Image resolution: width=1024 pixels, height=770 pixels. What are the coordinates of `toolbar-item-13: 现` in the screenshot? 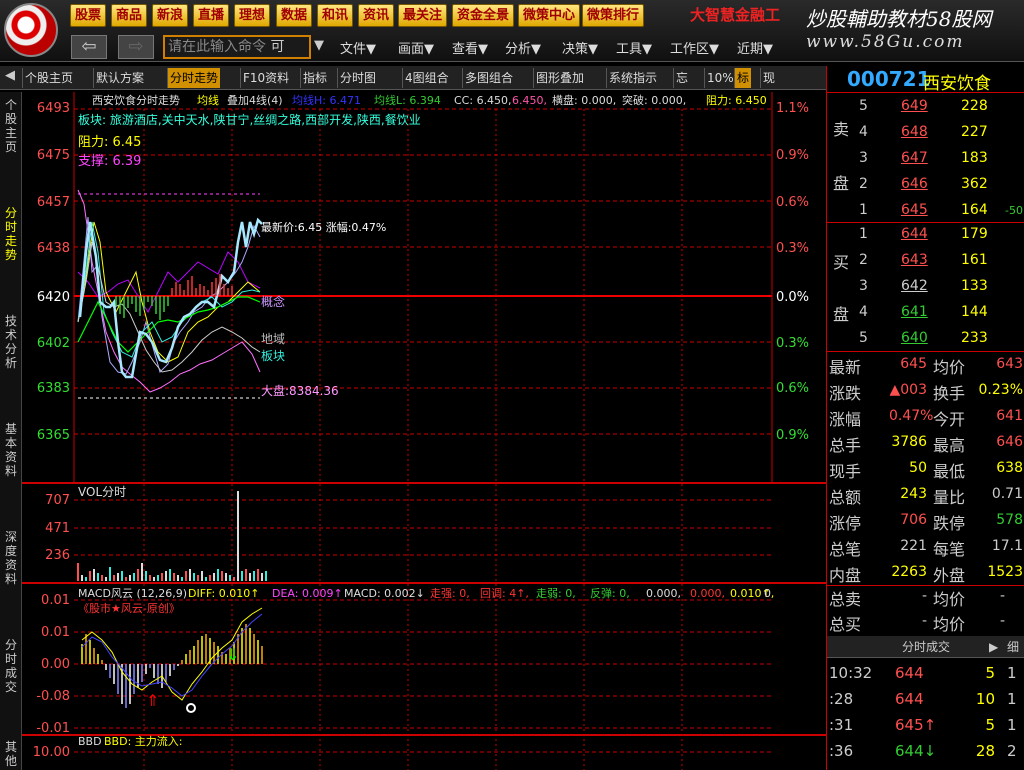 It's located at (768, 78).